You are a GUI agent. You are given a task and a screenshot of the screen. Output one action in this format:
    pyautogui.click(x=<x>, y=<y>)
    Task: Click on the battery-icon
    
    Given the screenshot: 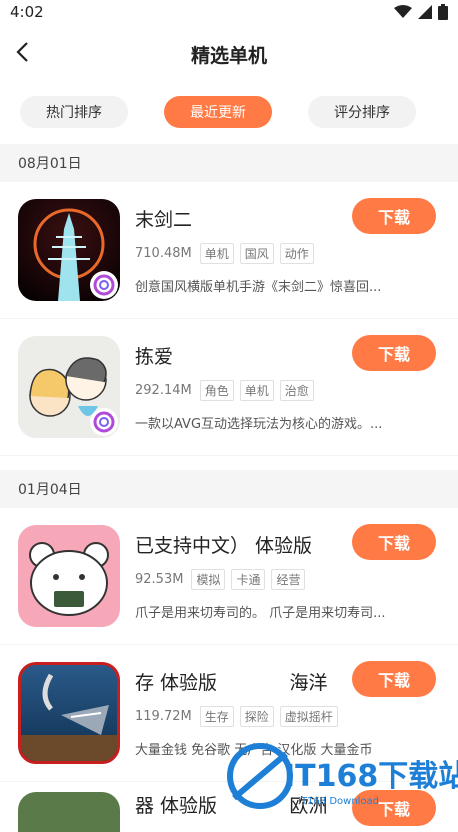 What is the action you would take?
    pyautogui.click(x=443, y=12)
    